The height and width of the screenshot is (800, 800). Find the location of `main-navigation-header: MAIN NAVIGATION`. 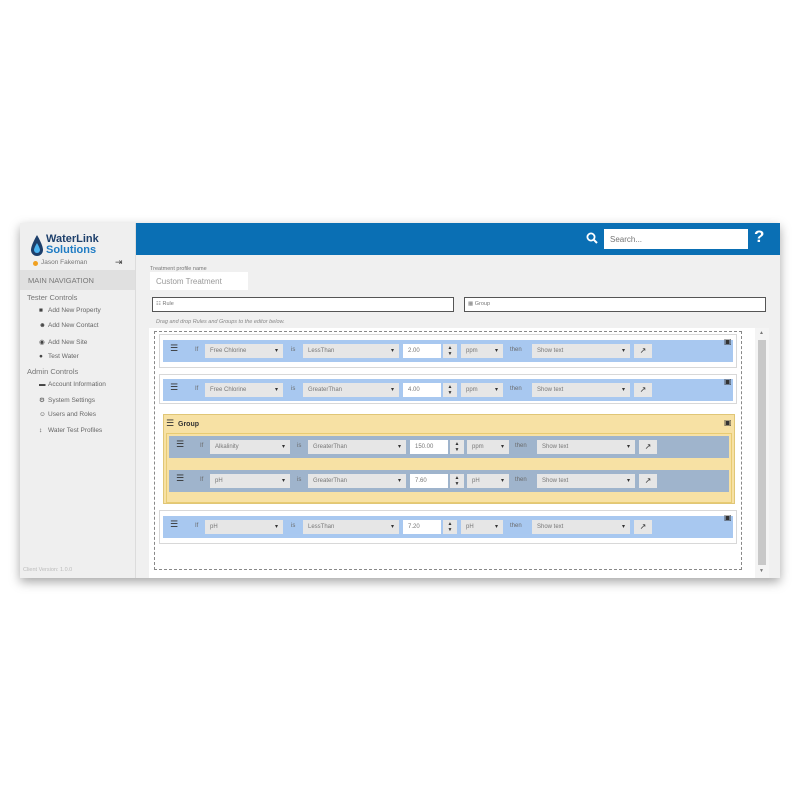

main-navigation-header: MAIN NAVIGATION is located at coordinates (77, 280).